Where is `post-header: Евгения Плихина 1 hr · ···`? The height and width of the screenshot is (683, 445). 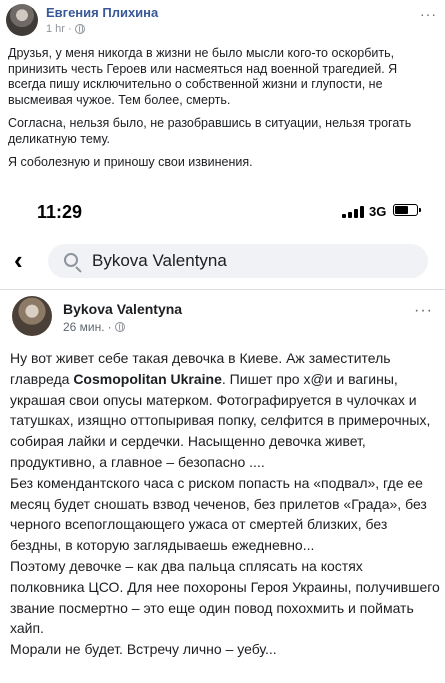
post-header: Евгения Плихина 1 hr · ··· is located at coordinates (222, 21).